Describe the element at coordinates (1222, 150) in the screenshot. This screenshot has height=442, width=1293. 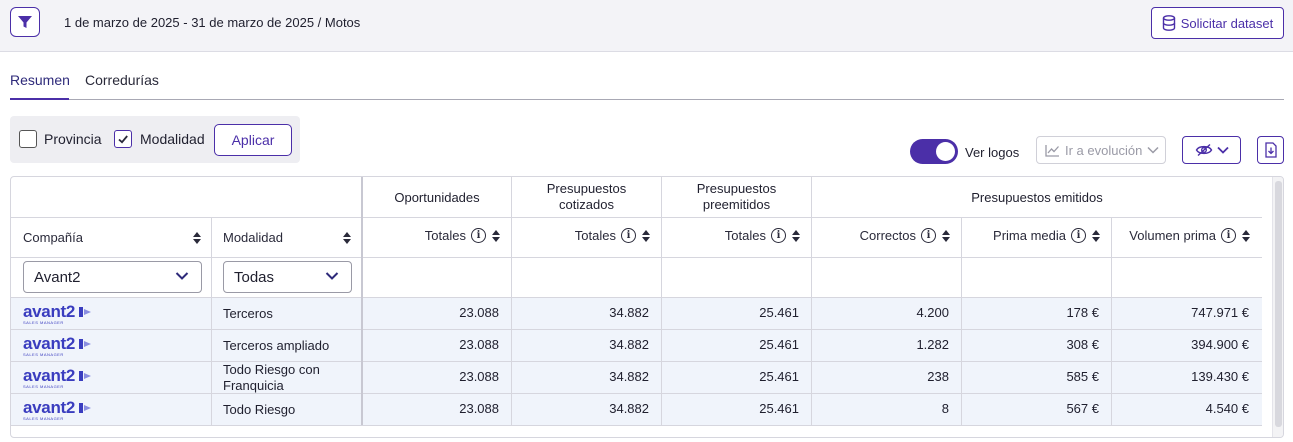
I see `chevron-down-icon` at that location.